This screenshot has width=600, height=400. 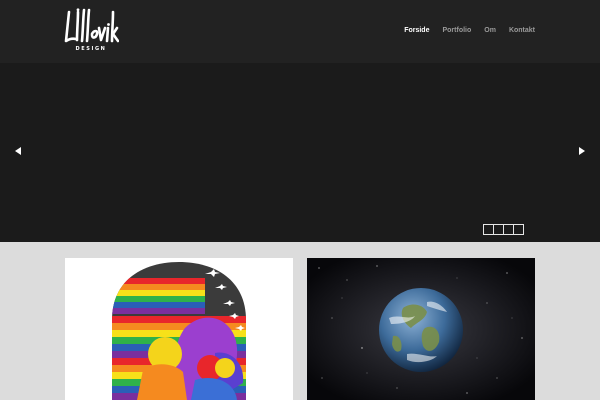 I want to click on earth-in-space-artwork, so click(x=421, y=329).